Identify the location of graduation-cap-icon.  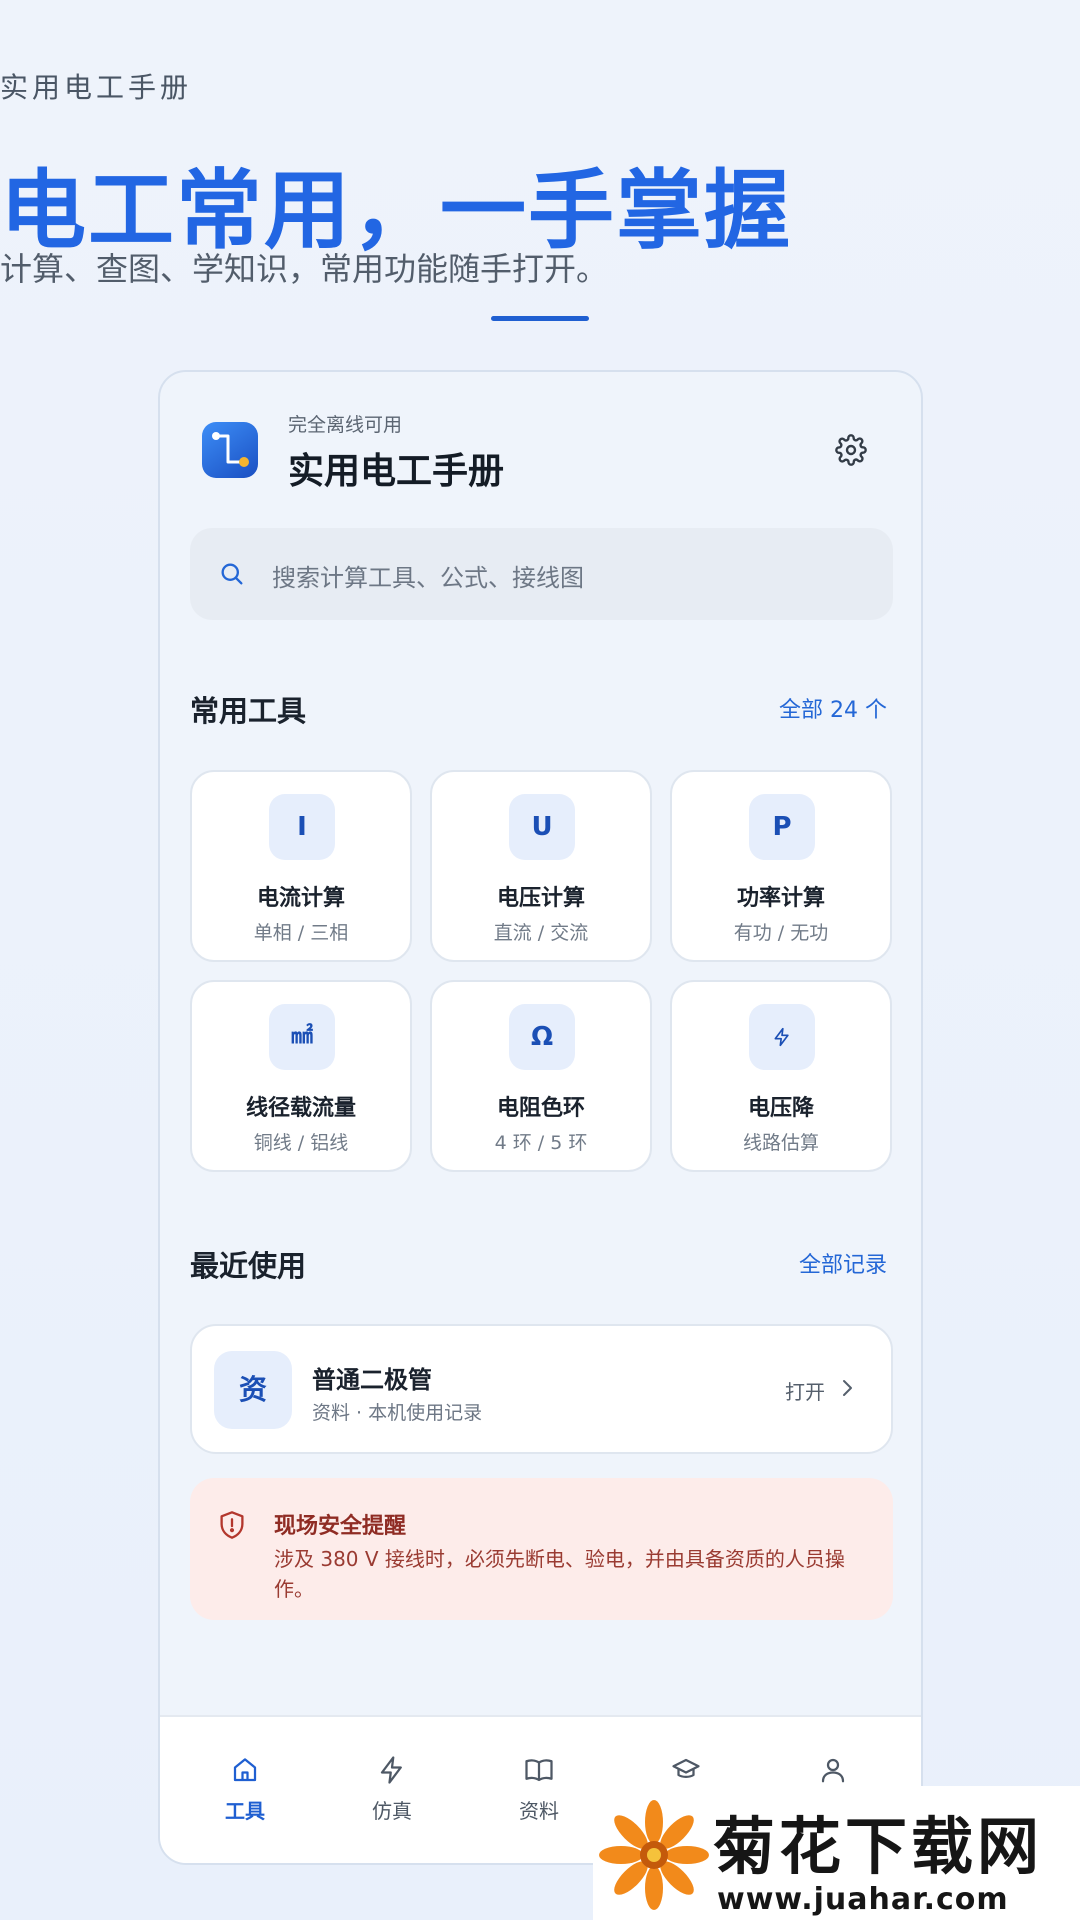
(686, 1768).